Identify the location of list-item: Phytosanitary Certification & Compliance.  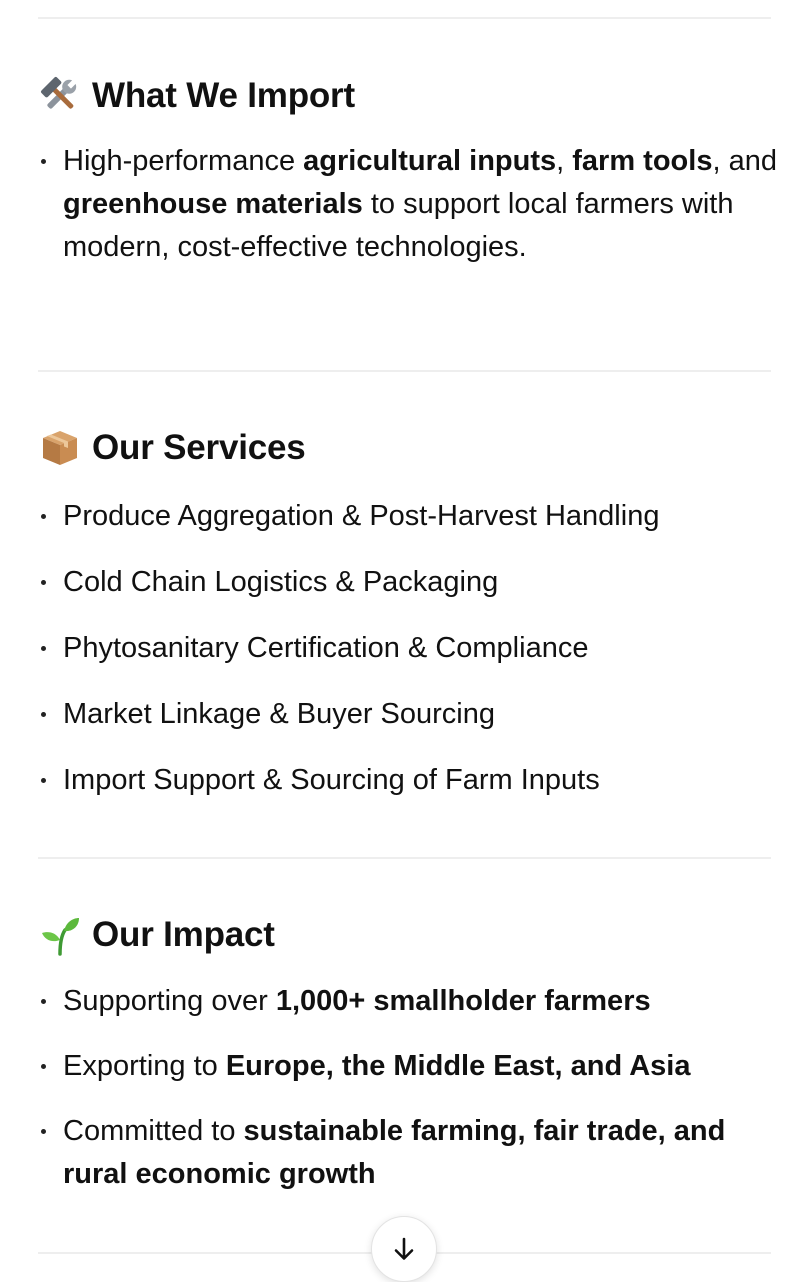
(408, 648).